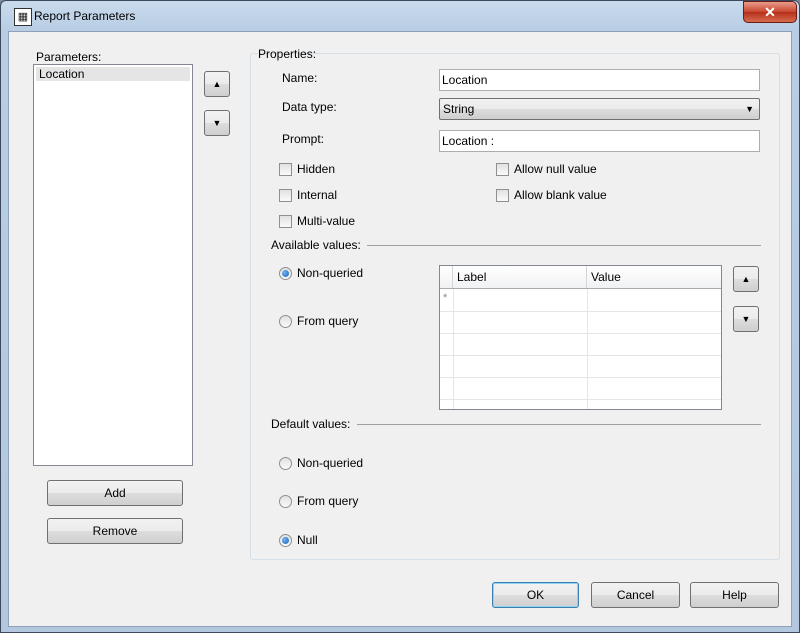  I want to click on grid-move-down-button: ▼, so click(746, 319).